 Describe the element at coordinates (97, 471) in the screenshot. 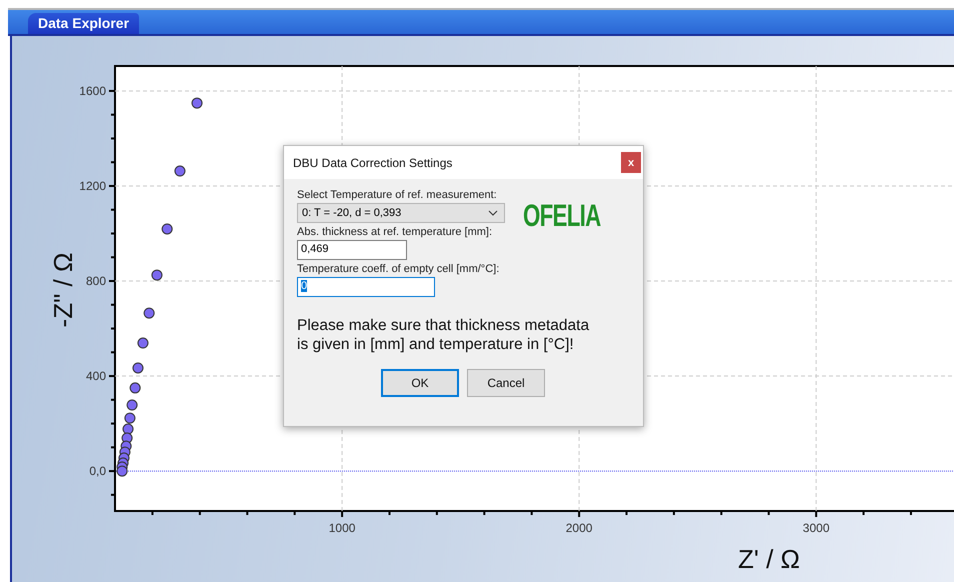

I see `tick-label: 0,0` at that location.